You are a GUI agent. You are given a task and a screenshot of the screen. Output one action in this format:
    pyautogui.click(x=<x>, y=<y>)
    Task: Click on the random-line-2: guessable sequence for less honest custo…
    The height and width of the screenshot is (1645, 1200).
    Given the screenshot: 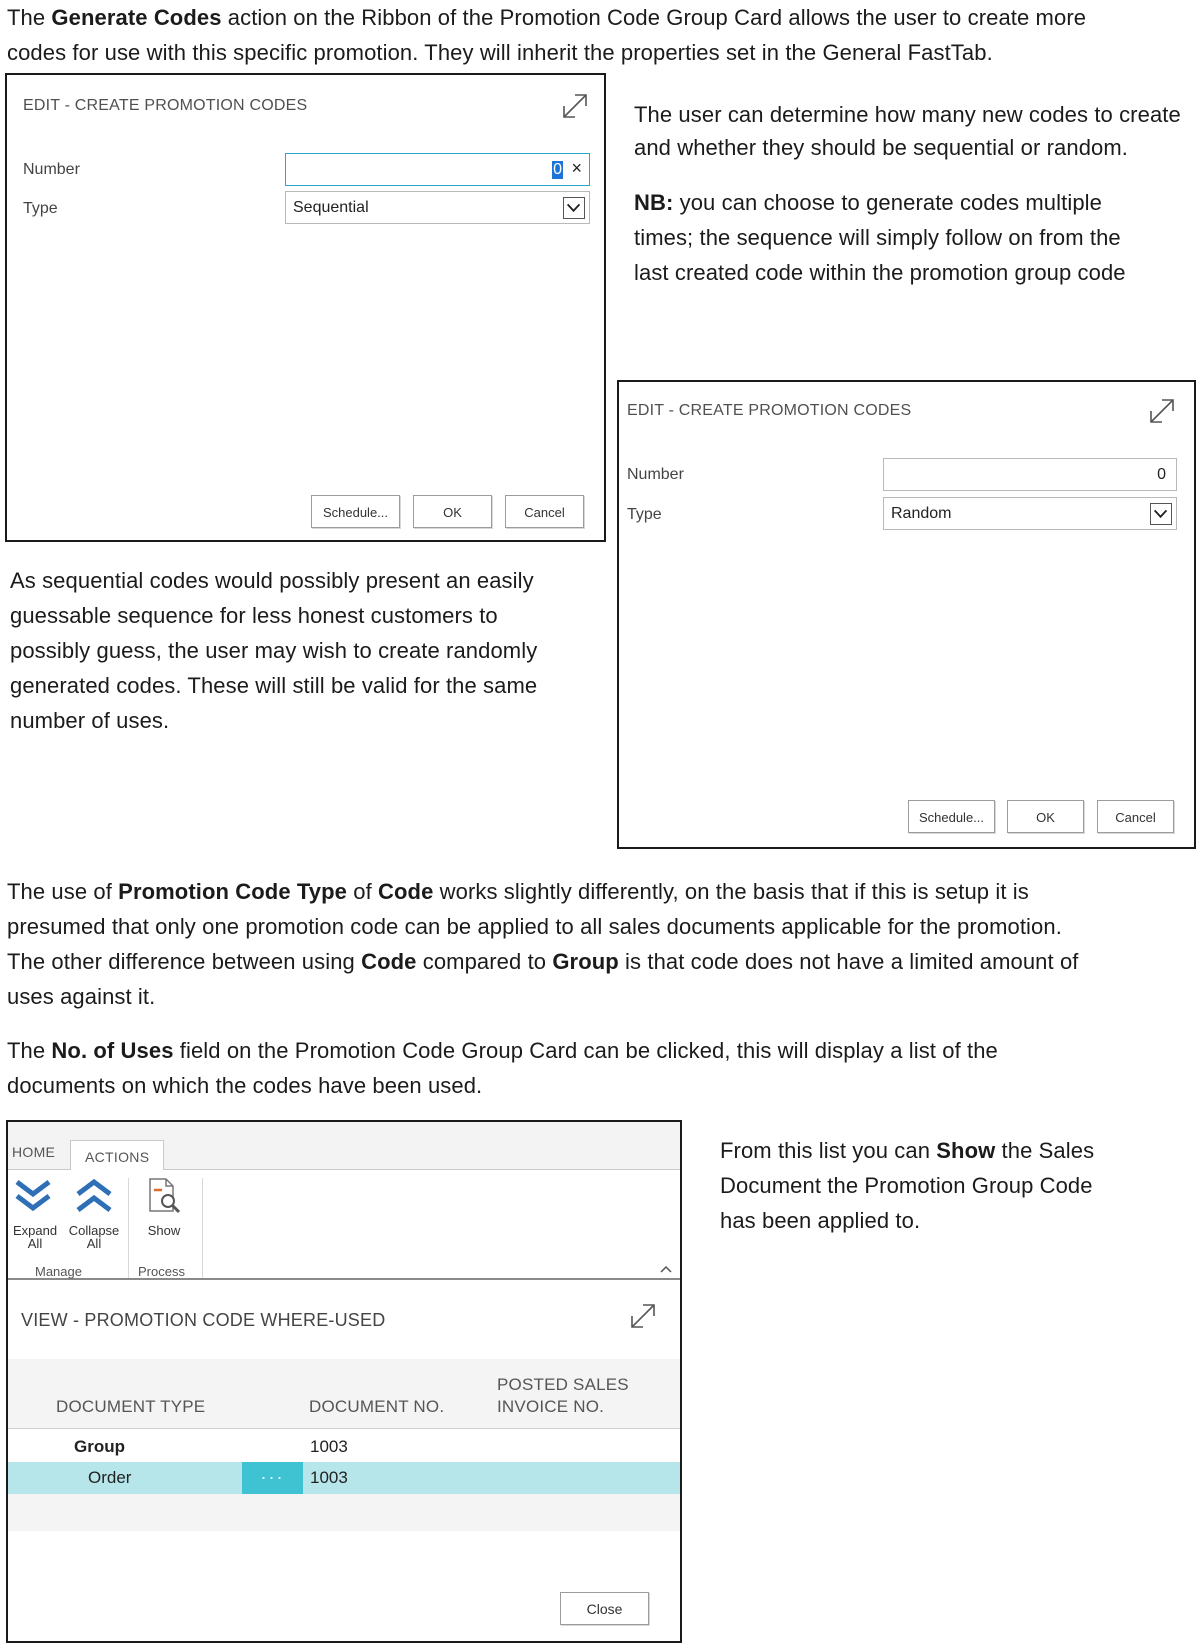 What is the action you would take?
    pyautogui.click(x=254, y=615)
    